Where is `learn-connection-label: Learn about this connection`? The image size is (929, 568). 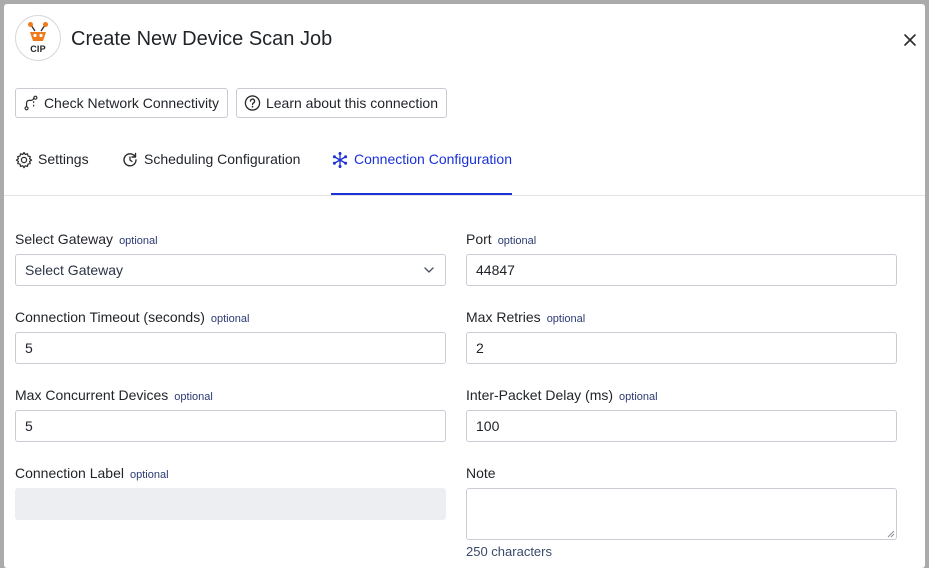
learn-connection-label: Learn about this connection is located at coordinates (351, 103).